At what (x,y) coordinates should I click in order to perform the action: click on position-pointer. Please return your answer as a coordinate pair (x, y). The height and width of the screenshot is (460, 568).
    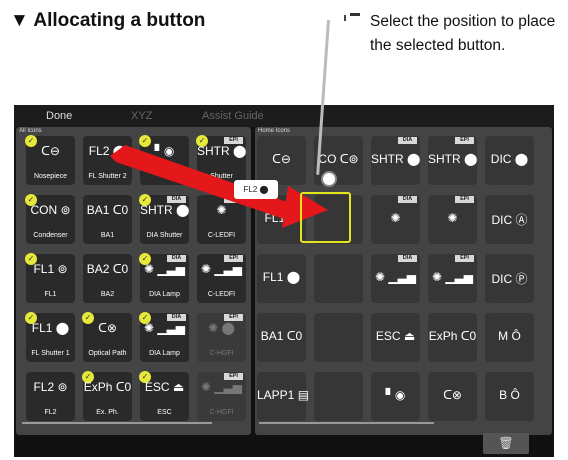
    Looking at the image, I should click on (329, 179).